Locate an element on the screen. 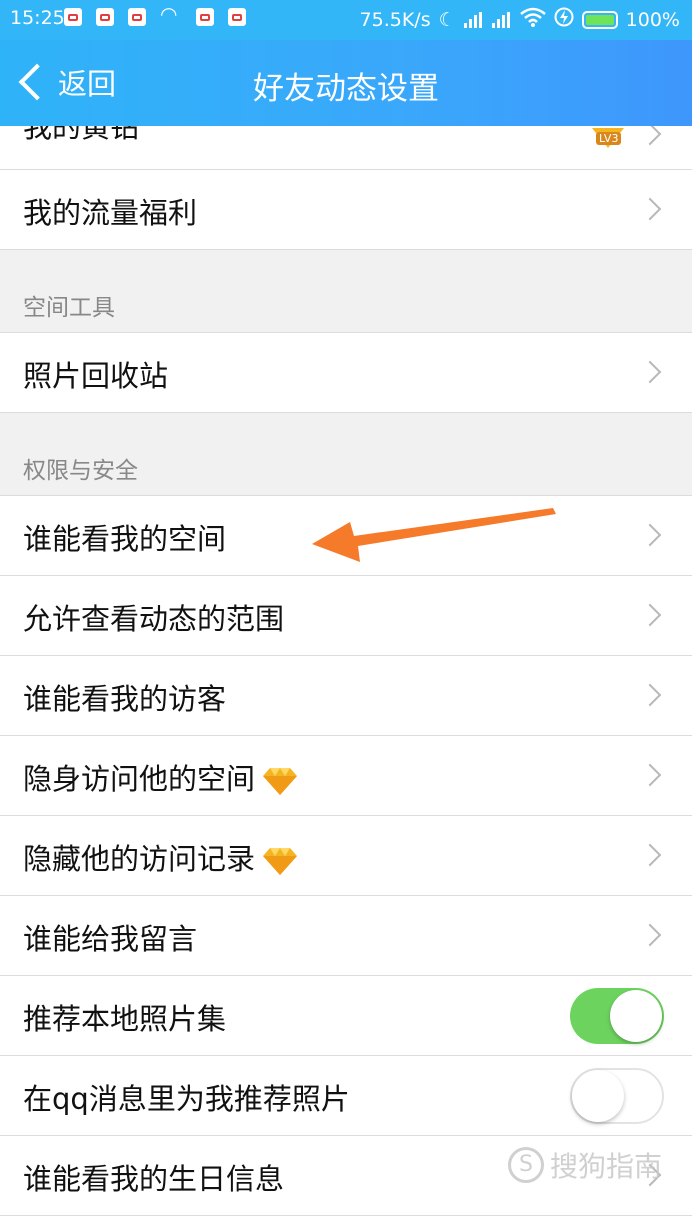  list-item-photo-recycle: 照片回收站 is located at coordinates (346, 373).